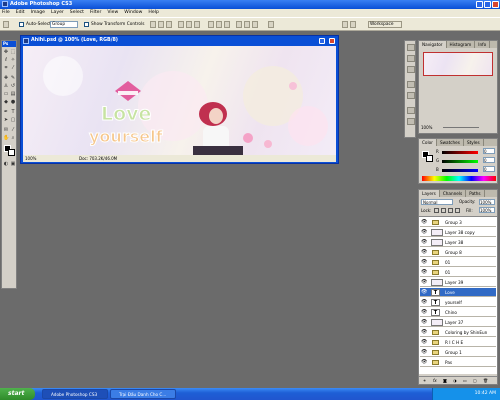  What do you see at coordinates (153, 24) in the screenshot?
I see `align-top-icon` at bounding box center [153, 24].